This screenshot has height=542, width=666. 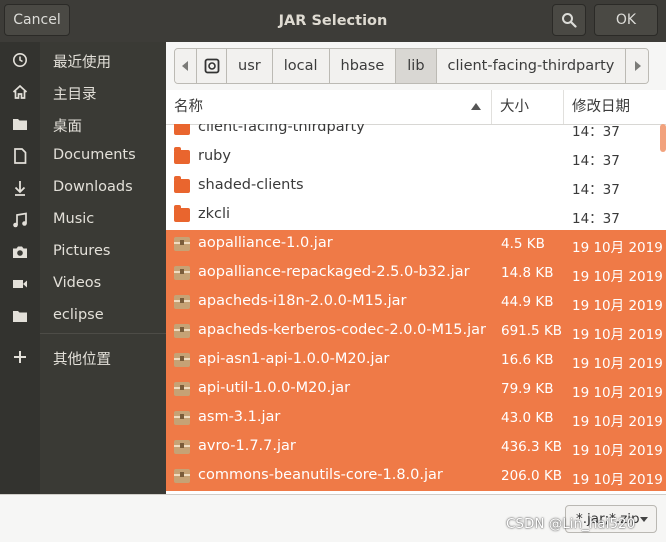 I want to click on sidebar-item-label: Videos, so click(x=77, y=283).